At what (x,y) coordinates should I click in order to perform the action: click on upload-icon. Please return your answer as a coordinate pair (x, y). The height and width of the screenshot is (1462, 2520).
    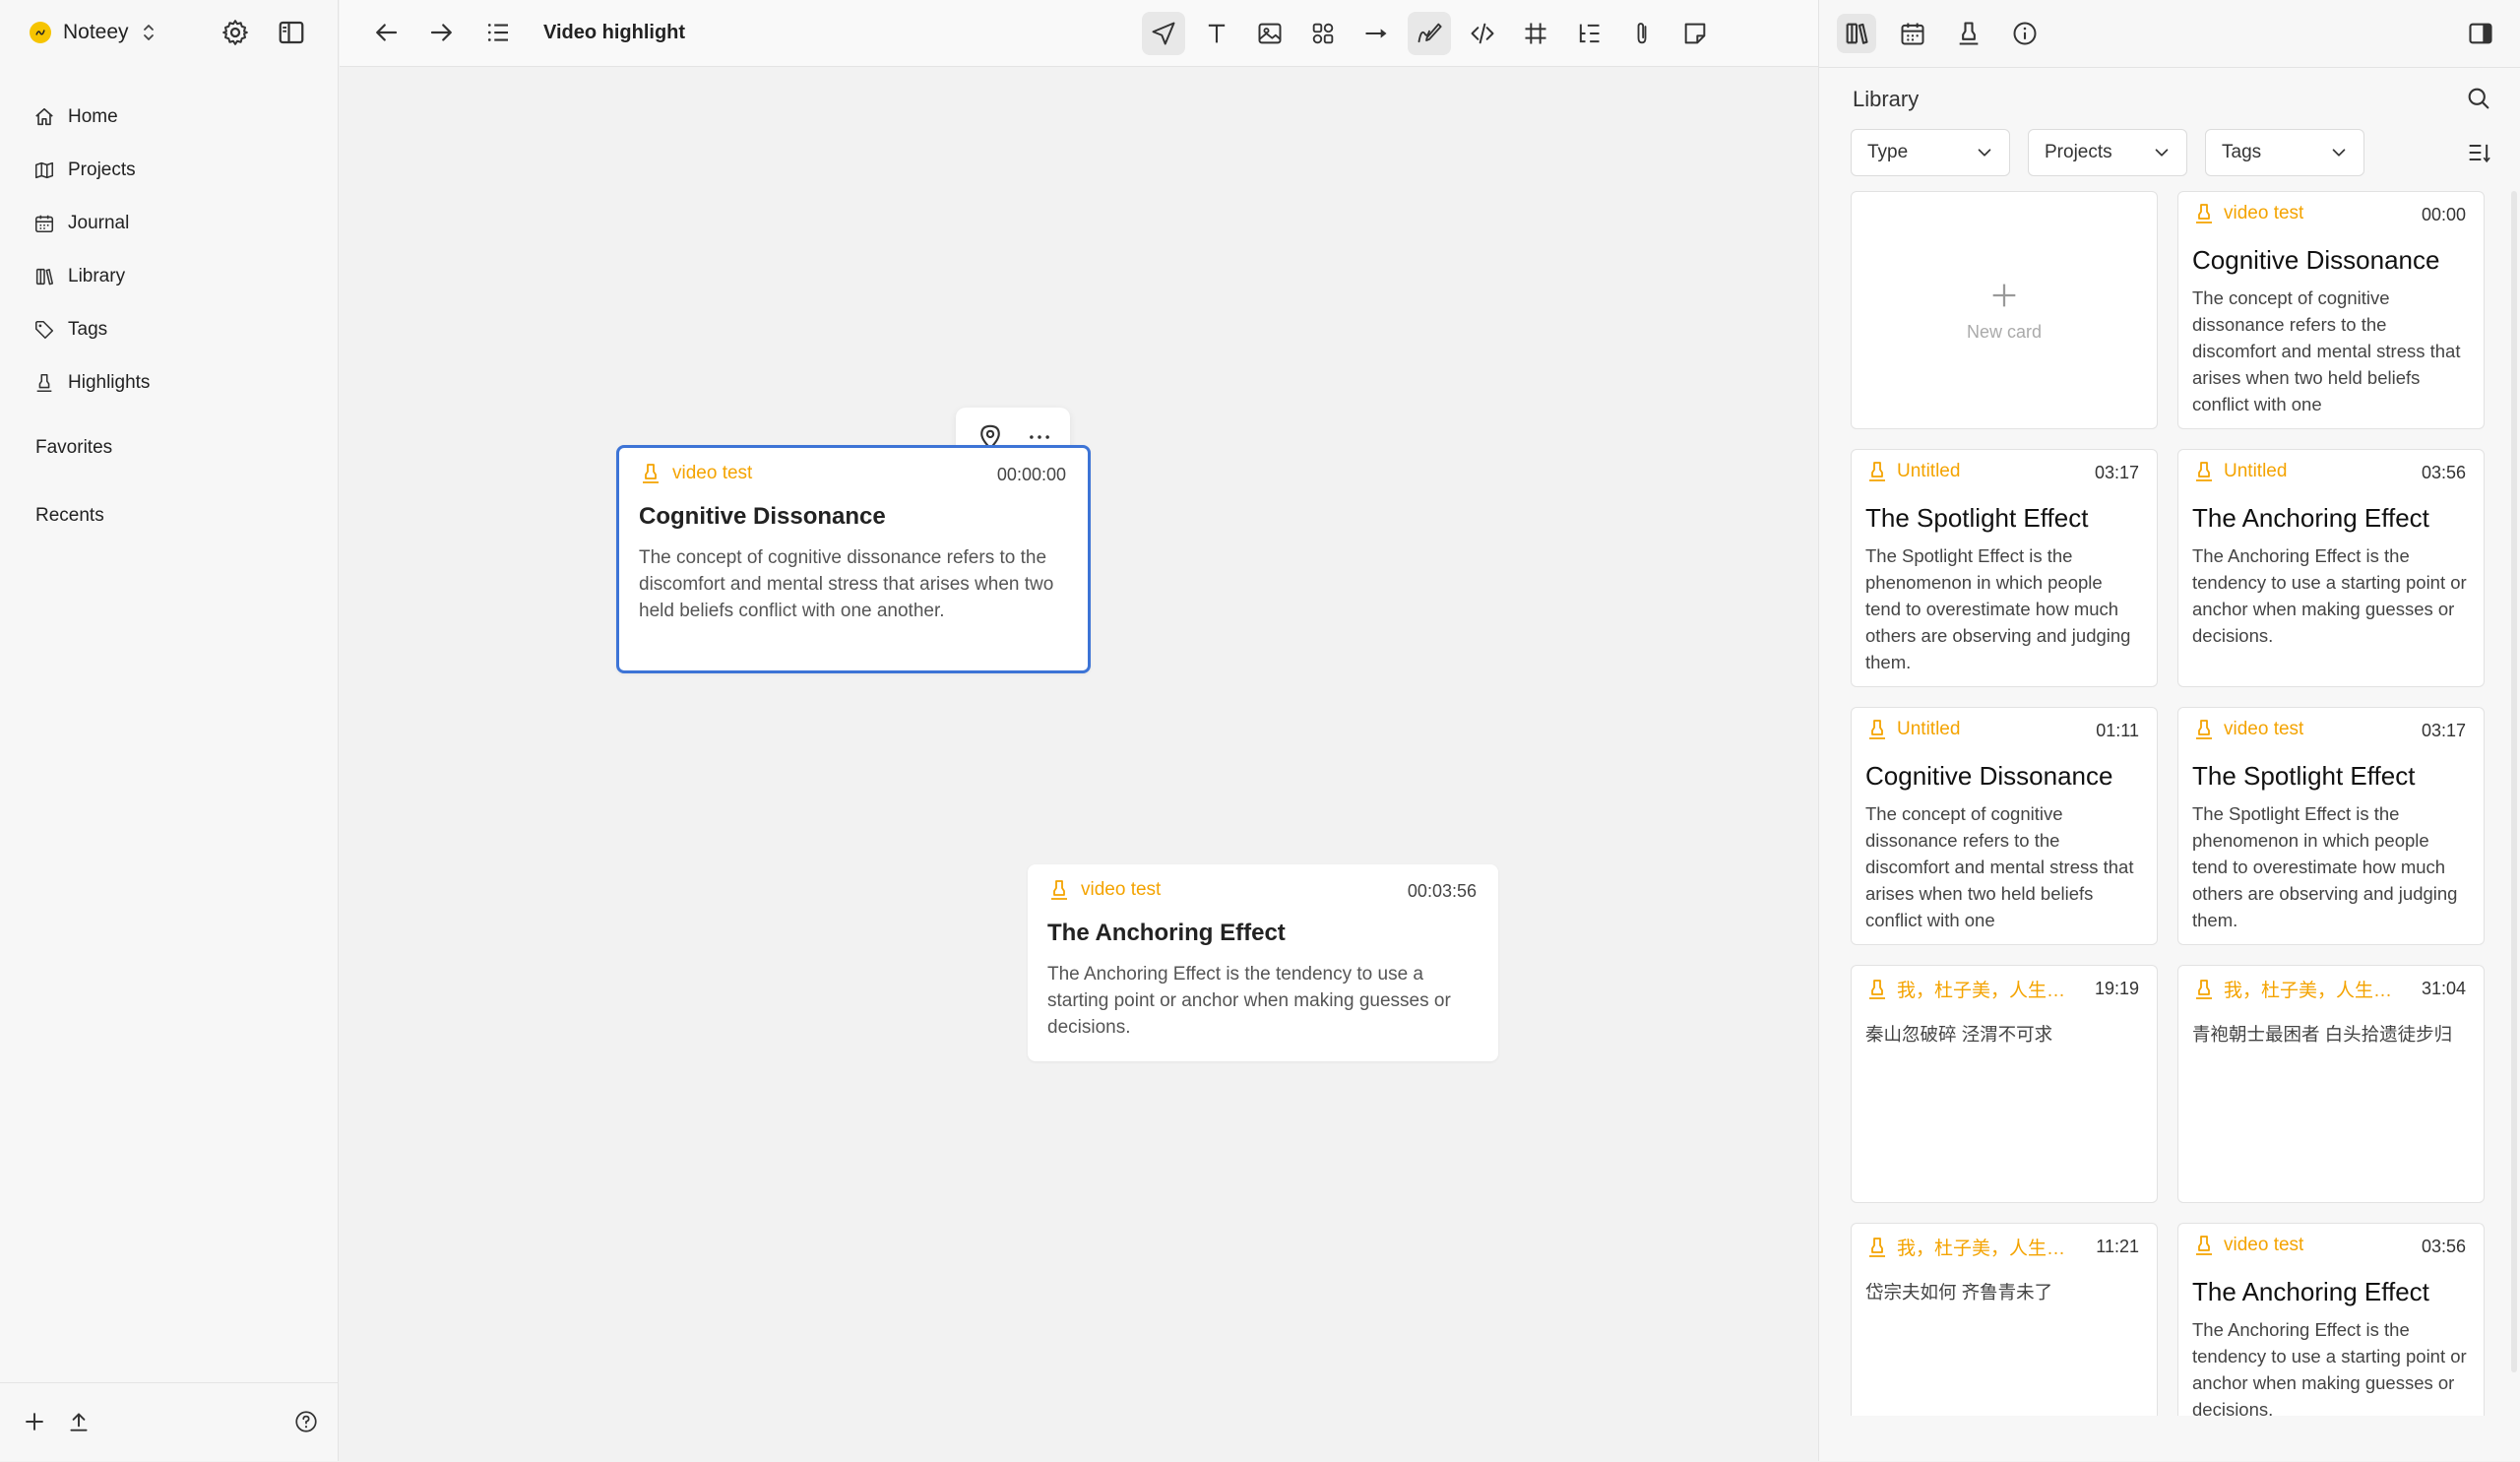
    Looking at the image, I should click on (79, 1421).